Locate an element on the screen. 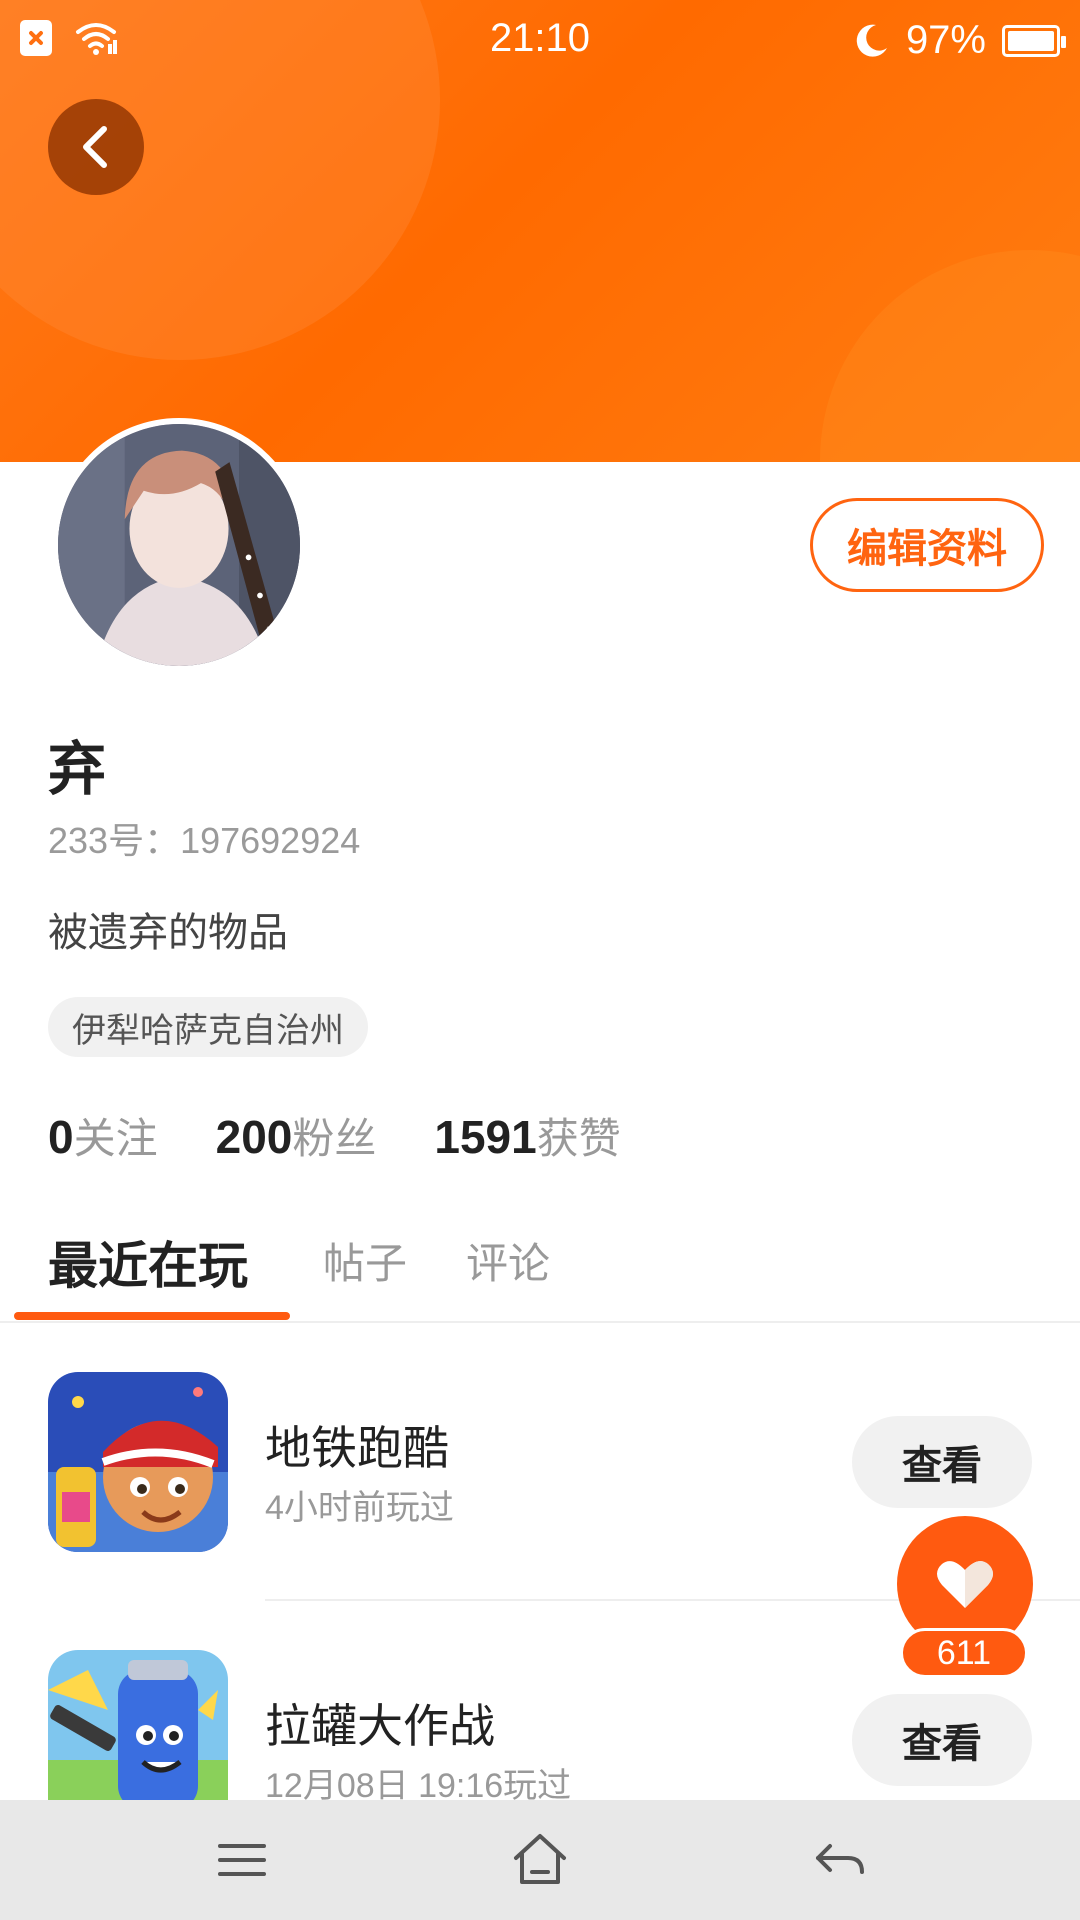  home-icon is located at coordinates (540, 1860).